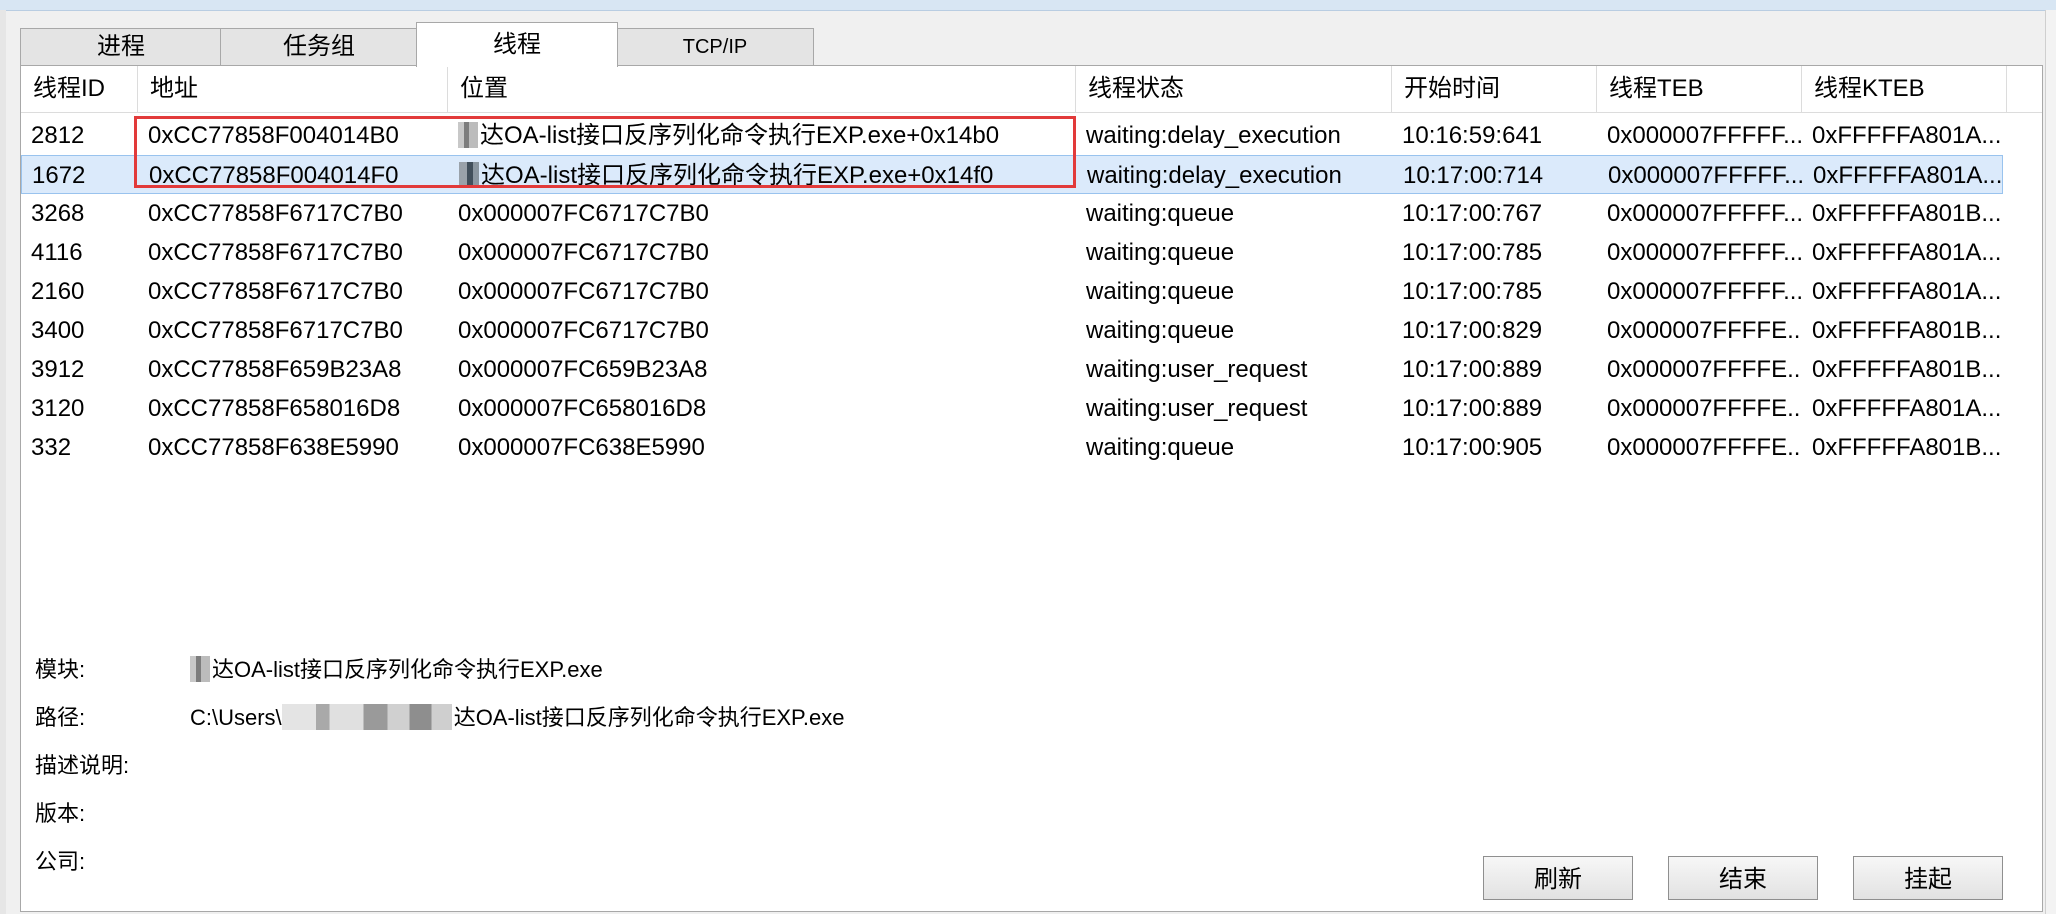 Image resolution: width=2056 pixels, height=914 pixels. I want to click on module-value-text: 达OA-list接口反序列化命令执行EXP.exe, so click(407, 669).